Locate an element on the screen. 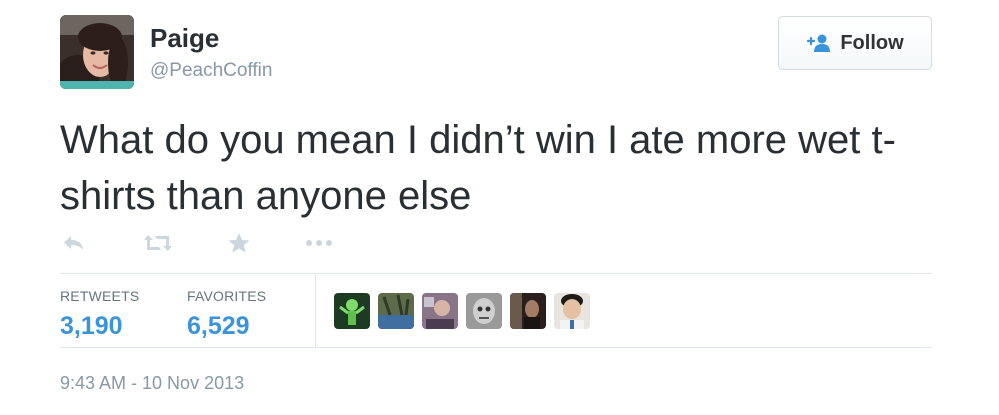 Image resolution: width=999 pixels, height=415 pixels. favorites-stat: FAVORITES 6,529 is located at coordinates (226, 314).